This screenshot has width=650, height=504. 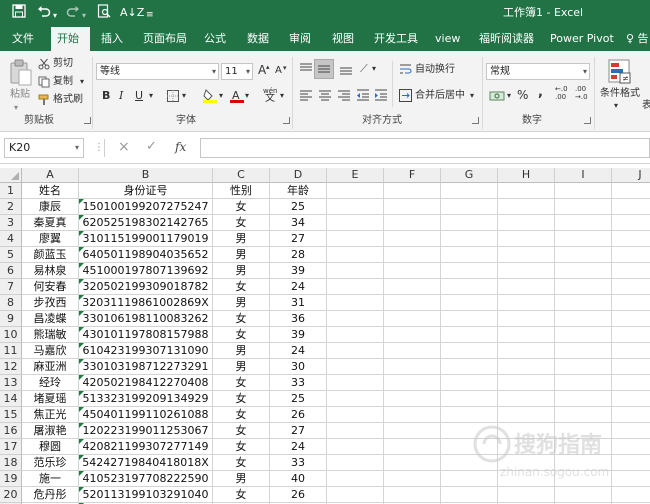 I want to click on merge-dropdown-icon: ▾, so click(x=472, y=96).